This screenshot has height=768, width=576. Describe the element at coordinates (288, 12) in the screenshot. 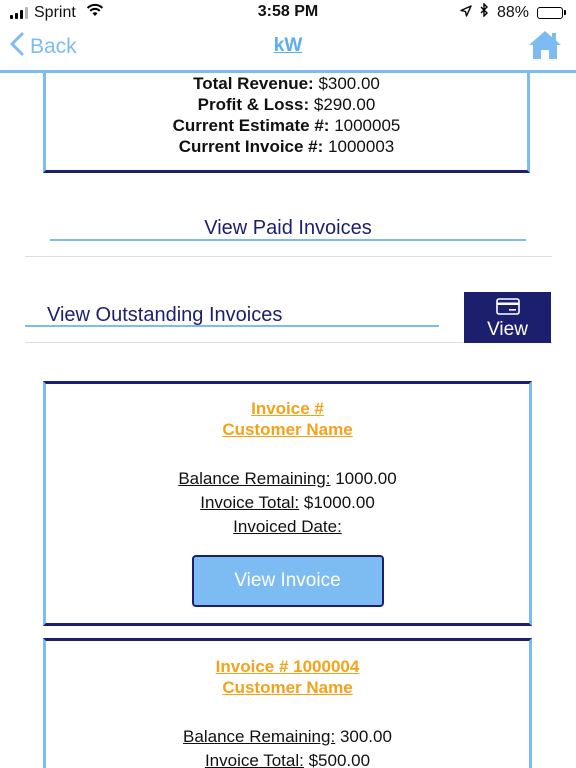

I see `status-bar: Sprint 3:58 PM 88%` at that location.